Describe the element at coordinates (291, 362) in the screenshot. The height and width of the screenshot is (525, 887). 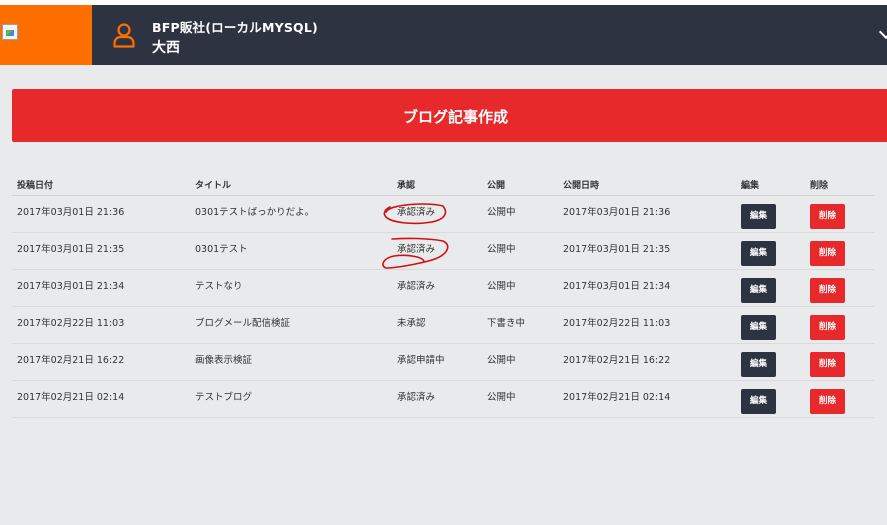
I see `post-title: 画像表示検証` at that location.